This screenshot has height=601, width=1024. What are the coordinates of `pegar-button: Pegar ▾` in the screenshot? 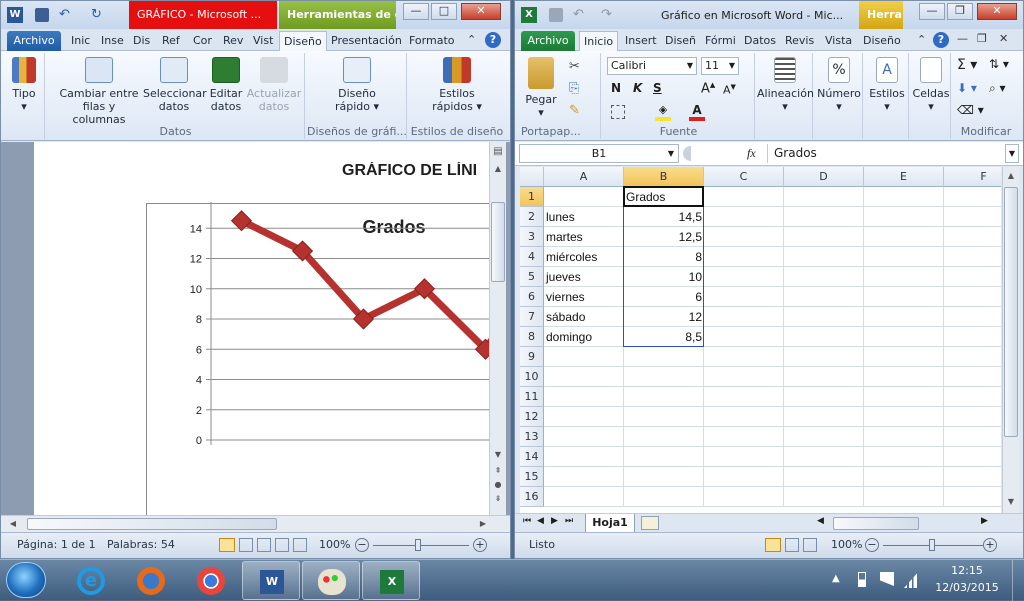 It's located at (541, 88).